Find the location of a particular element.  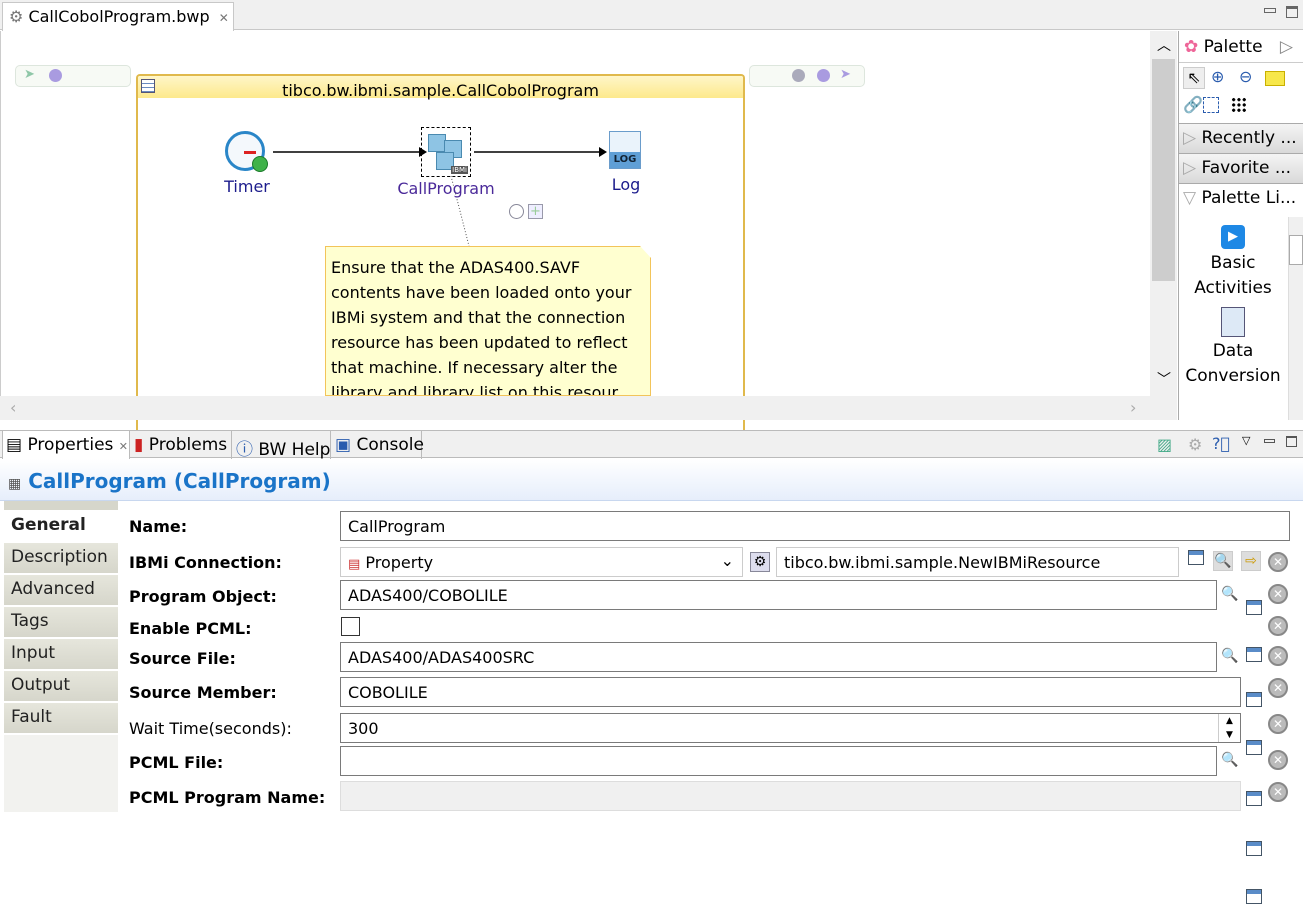

pcml-program-name-input is located at coordinates (790, 796).